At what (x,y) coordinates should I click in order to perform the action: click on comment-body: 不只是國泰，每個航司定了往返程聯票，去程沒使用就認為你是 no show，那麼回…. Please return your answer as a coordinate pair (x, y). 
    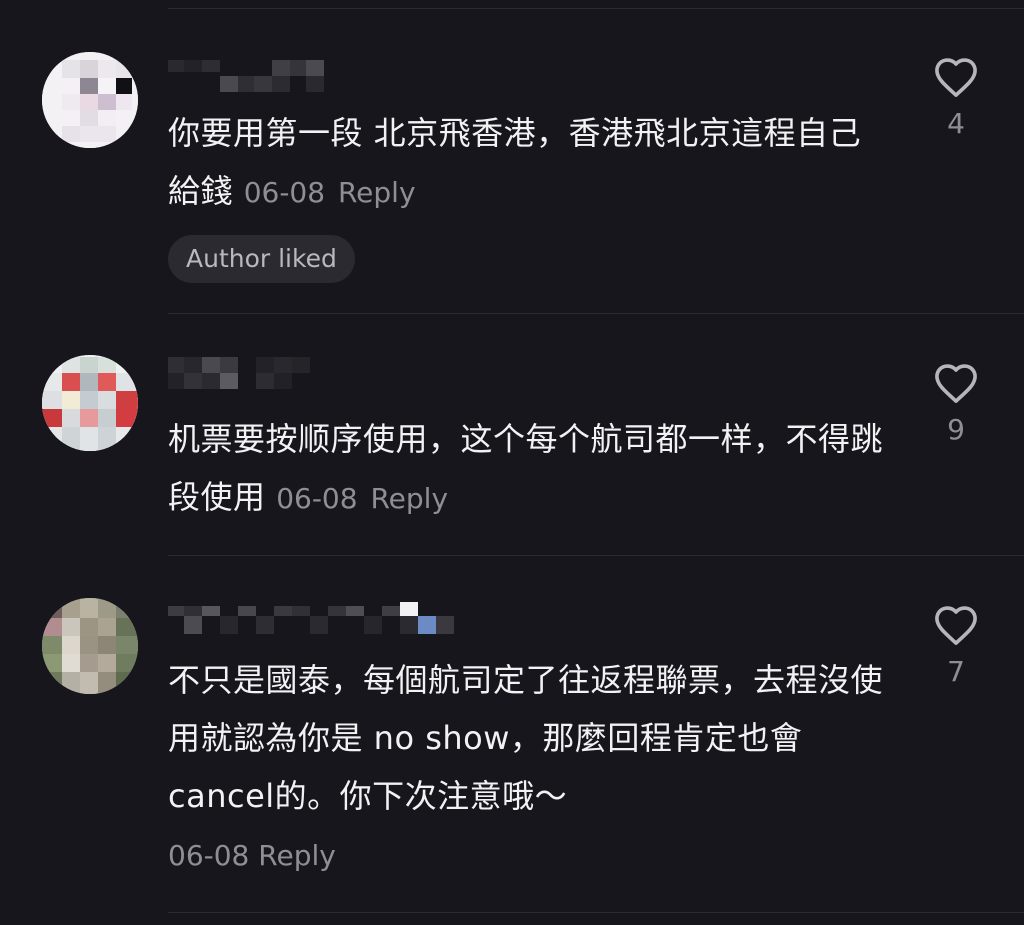
    Looking at the image, I should click on (526, 738).